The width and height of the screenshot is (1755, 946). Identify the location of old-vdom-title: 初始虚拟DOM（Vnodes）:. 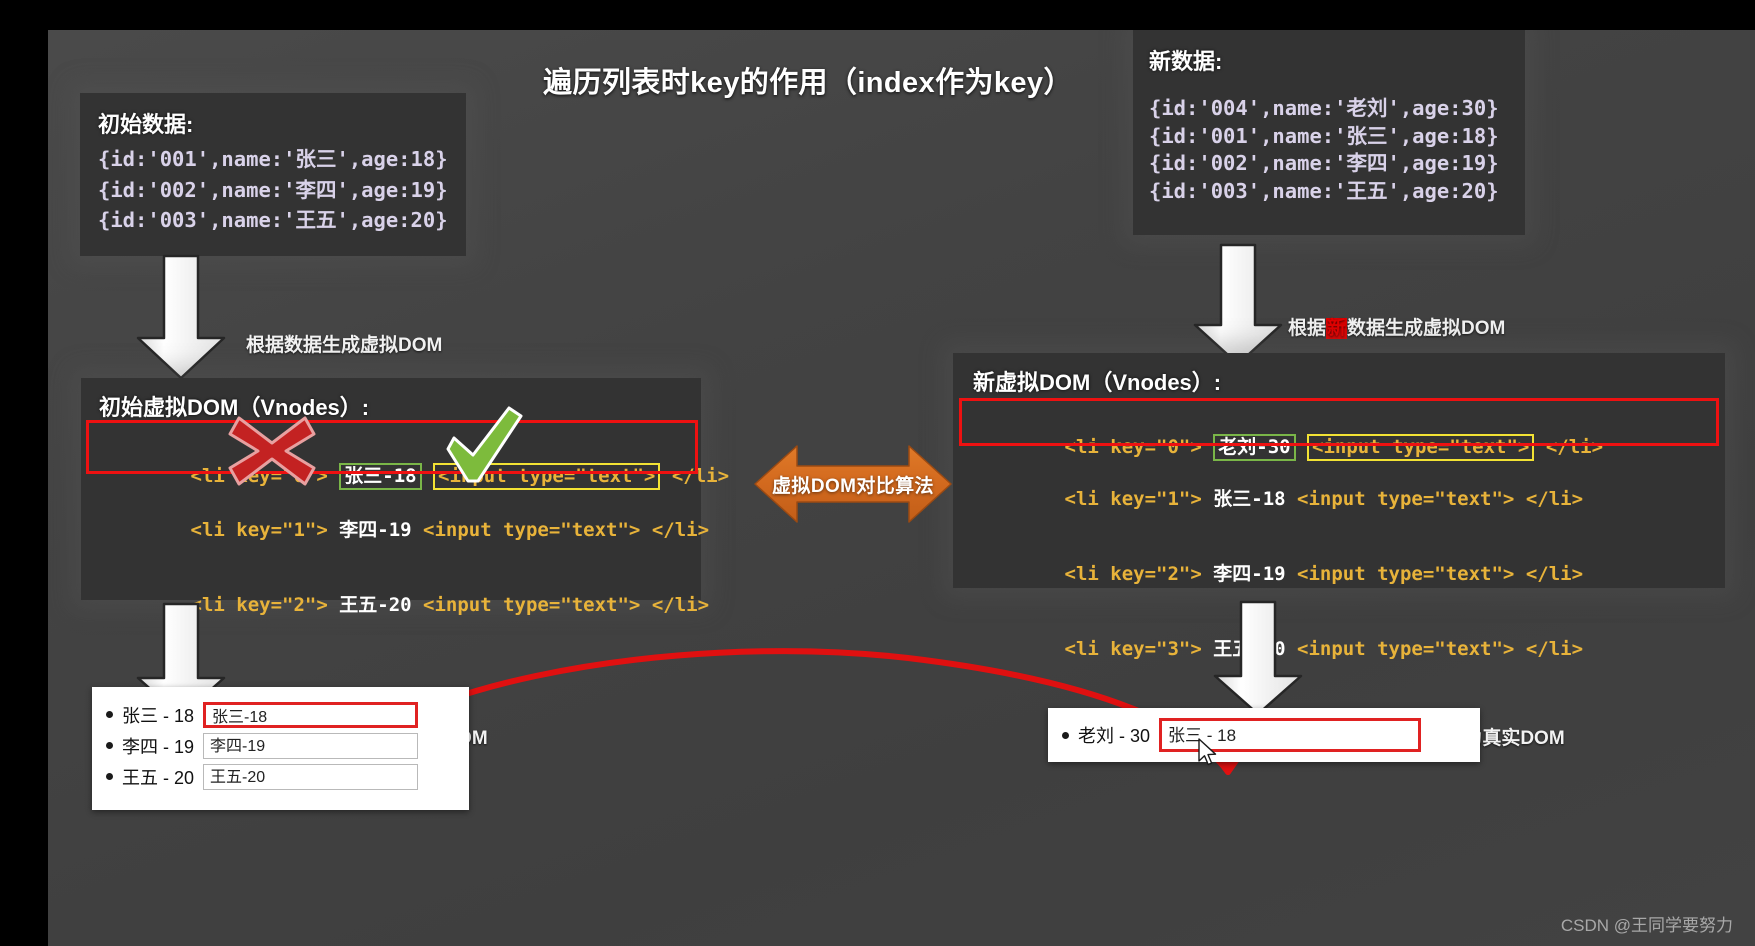
(234, 407).